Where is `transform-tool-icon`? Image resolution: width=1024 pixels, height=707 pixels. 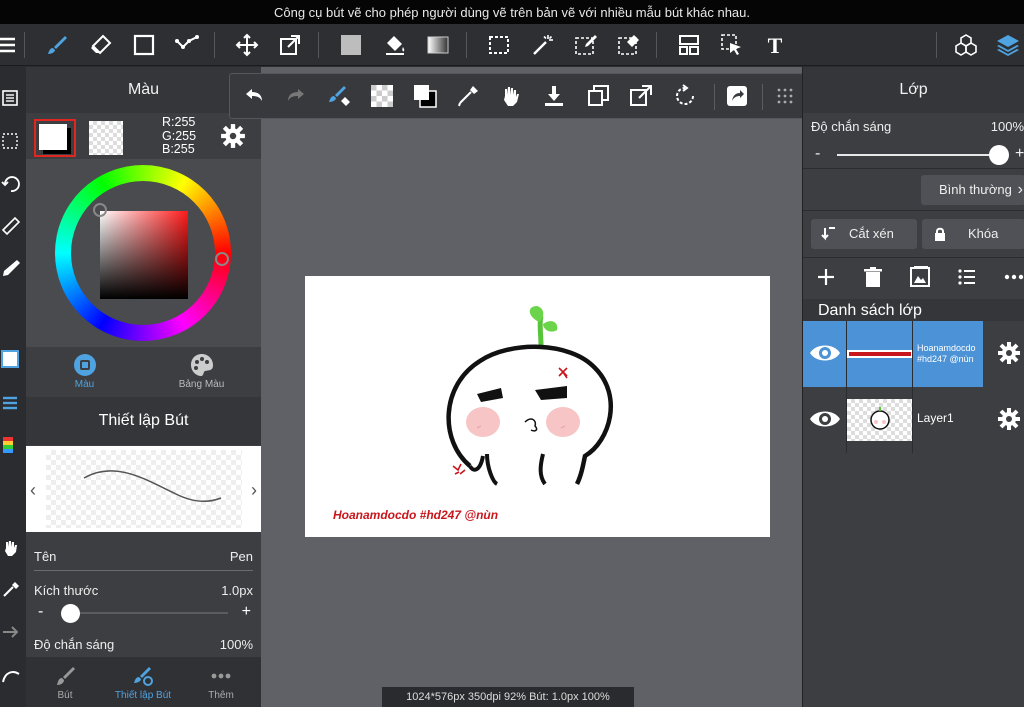 transform-tool-icon is located at coordinates (641, 96).